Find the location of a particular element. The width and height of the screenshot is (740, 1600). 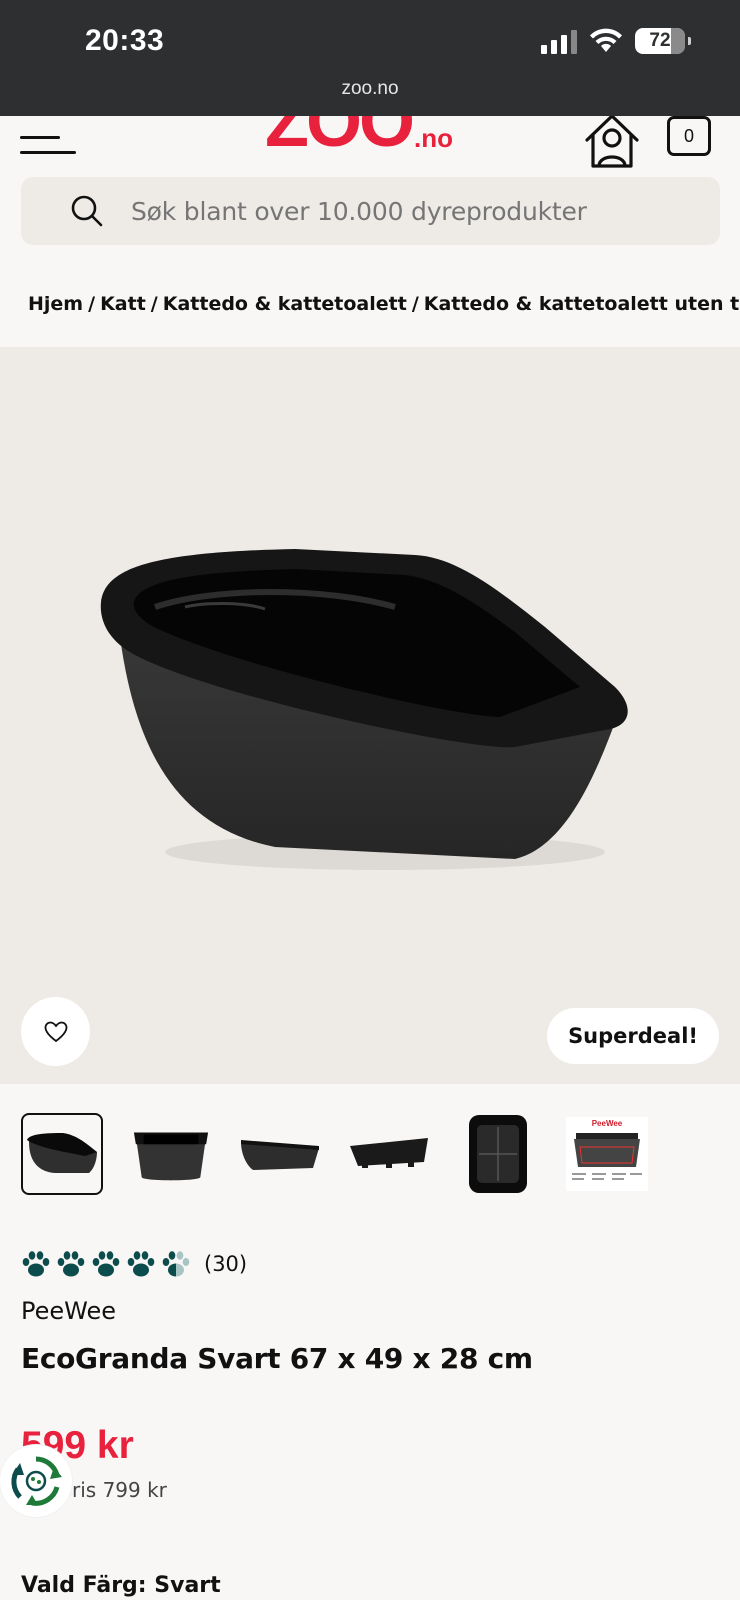

hamburger-icon is located at coordinates (49, 146).